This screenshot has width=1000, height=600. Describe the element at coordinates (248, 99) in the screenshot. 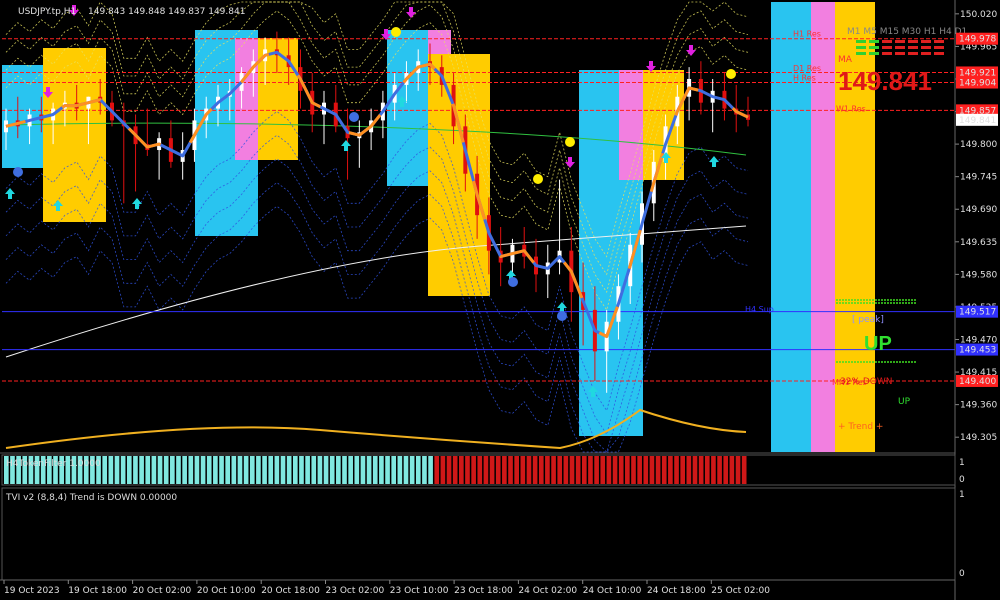

I see `session-zone` at that location.